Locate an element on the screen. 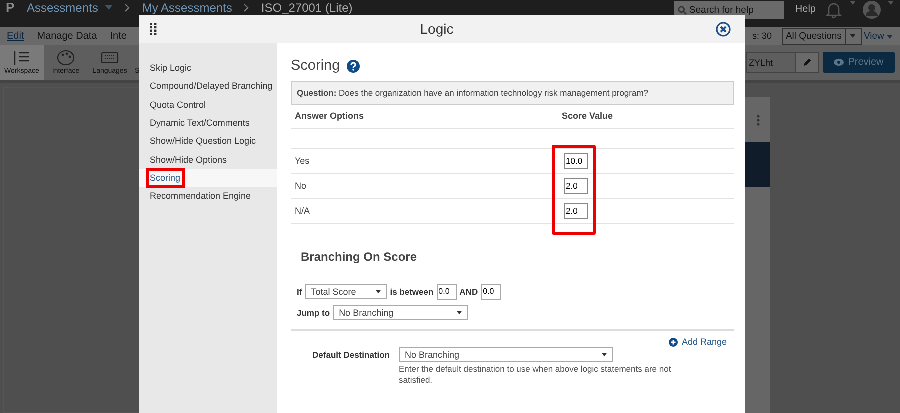  keyboard-icon is located at coordinates (110, 58).